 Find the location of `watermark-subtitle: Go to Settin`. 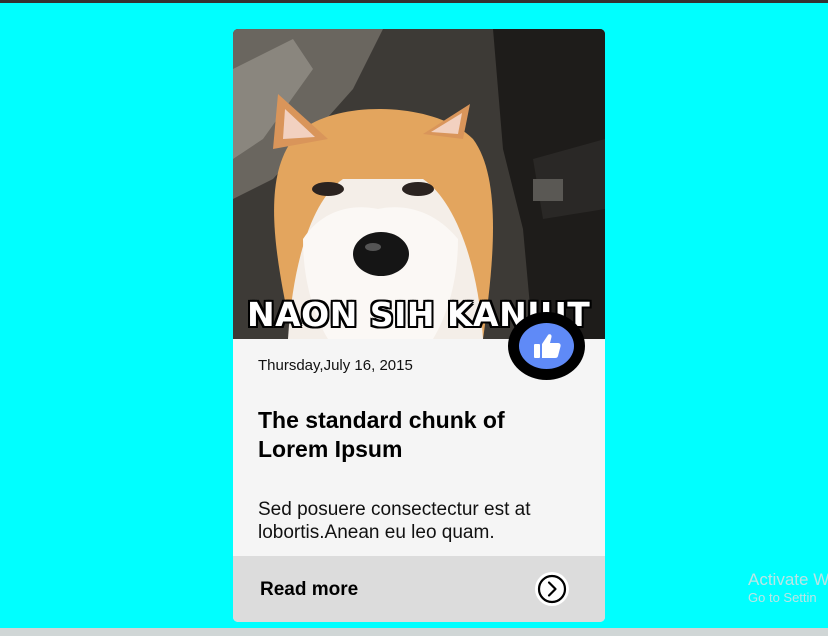

watermark-subtitle: Go to Settin is located at coordinates (782, 597).